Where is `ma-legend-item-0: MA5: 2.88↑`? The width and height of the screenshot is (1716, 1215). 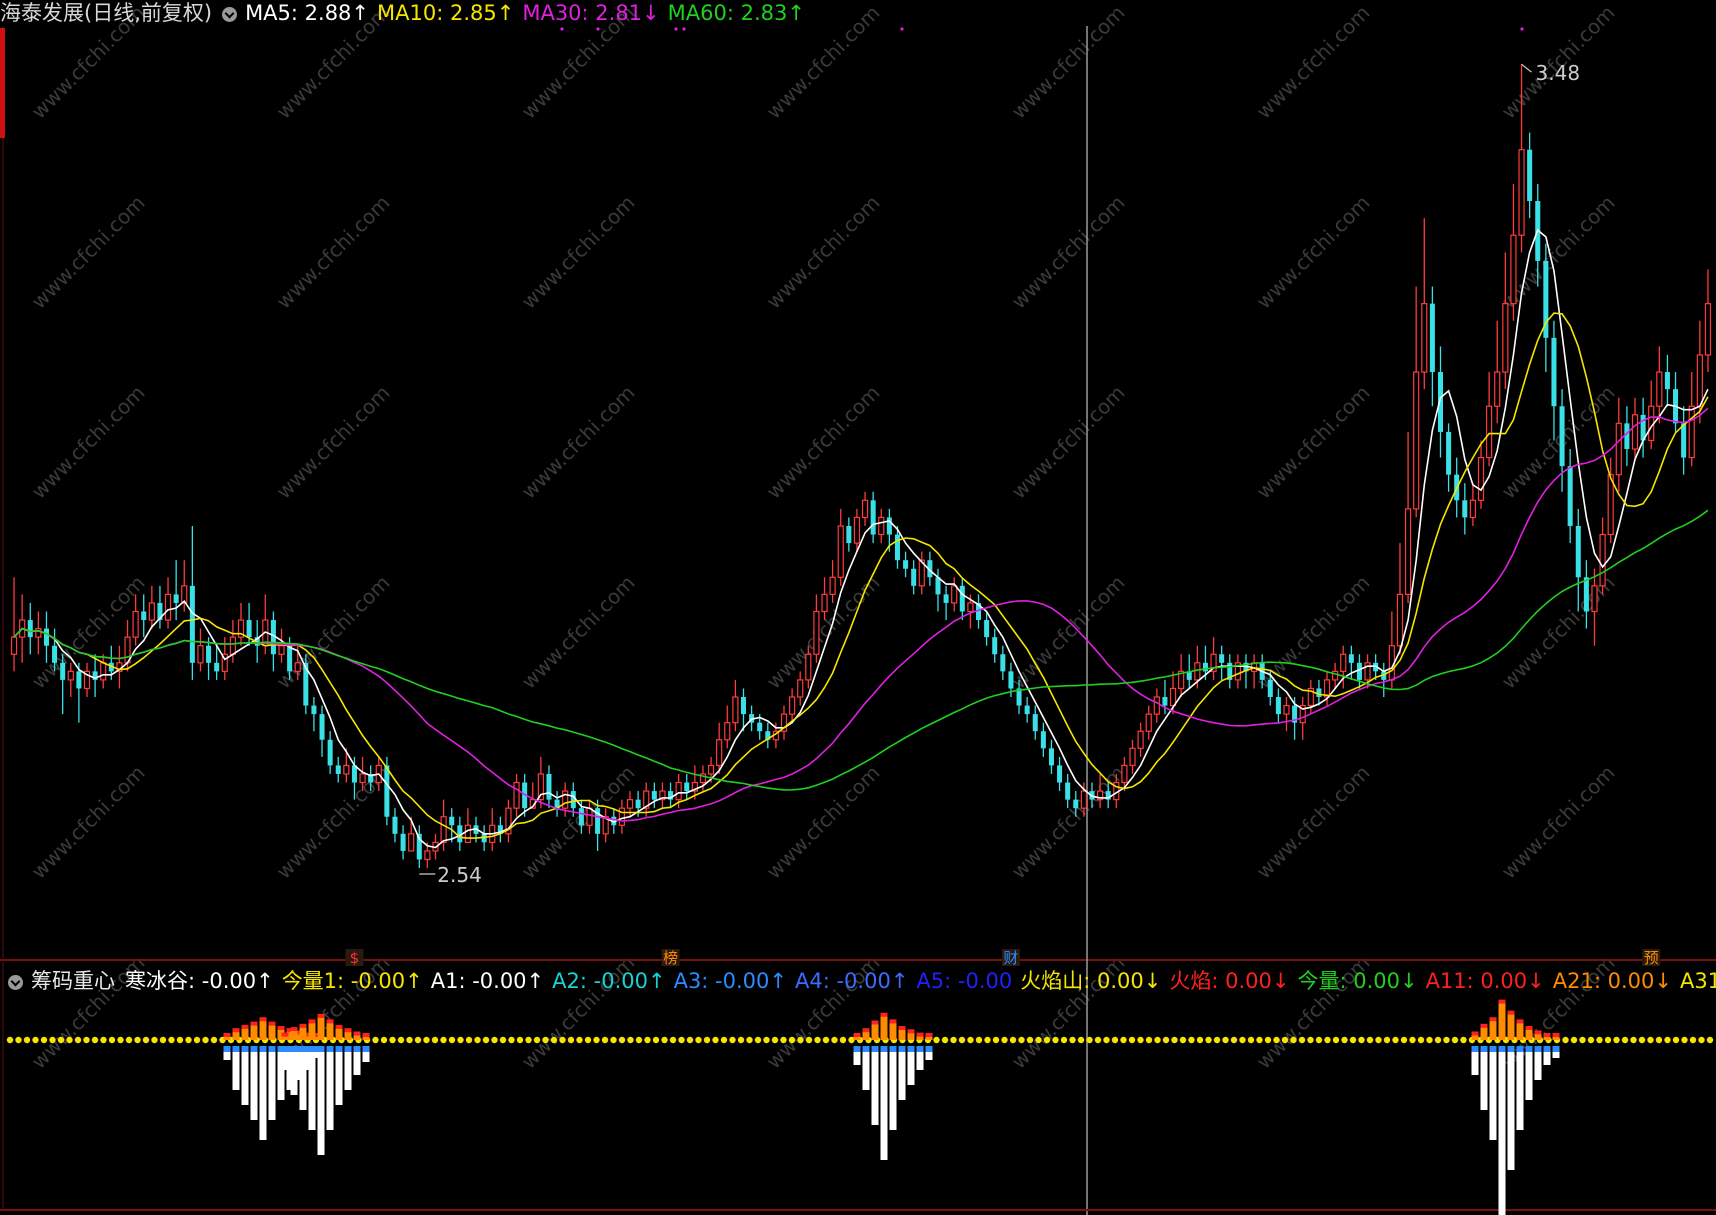 ma-legend-item-0: MA5: 2.88↑ is located at coordinates (307, 13).